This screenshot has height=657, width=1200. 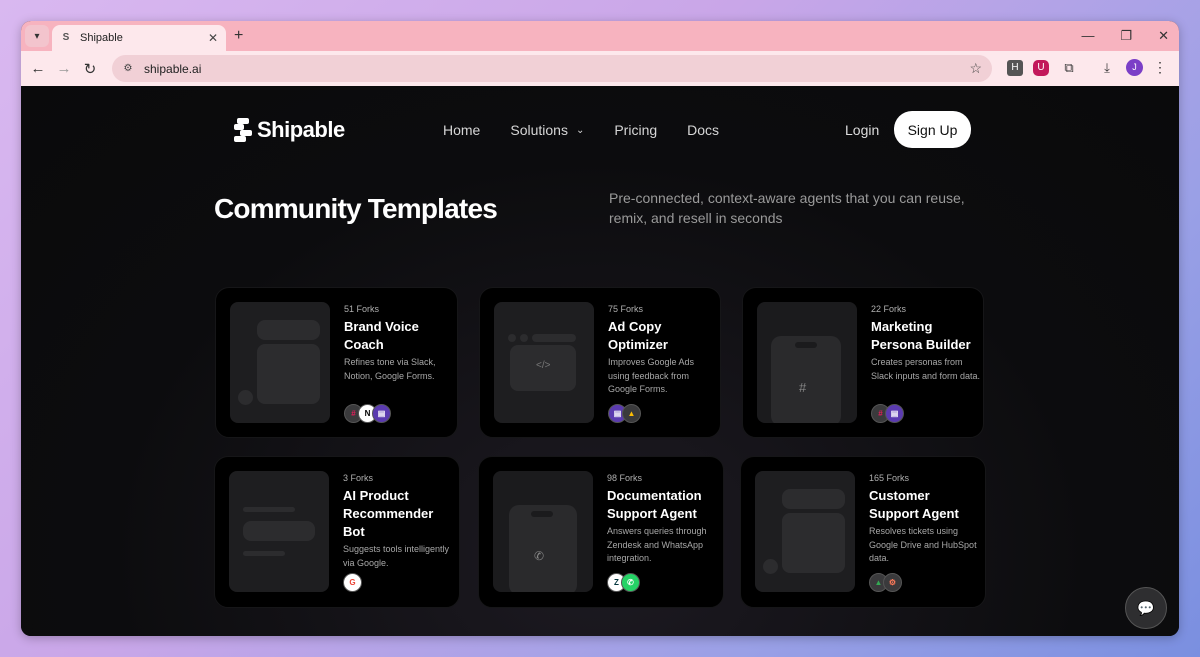 I want to click on template-title: Customer Support Agent, so click(x=914, y=504).